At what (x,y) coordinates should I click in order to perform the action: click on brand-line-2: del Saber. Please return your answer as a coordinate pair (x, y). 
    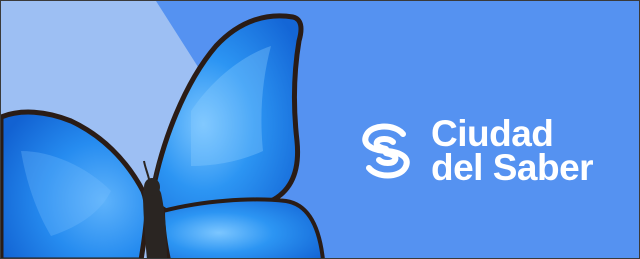
    Looking at the image, I should click on (512, 167).